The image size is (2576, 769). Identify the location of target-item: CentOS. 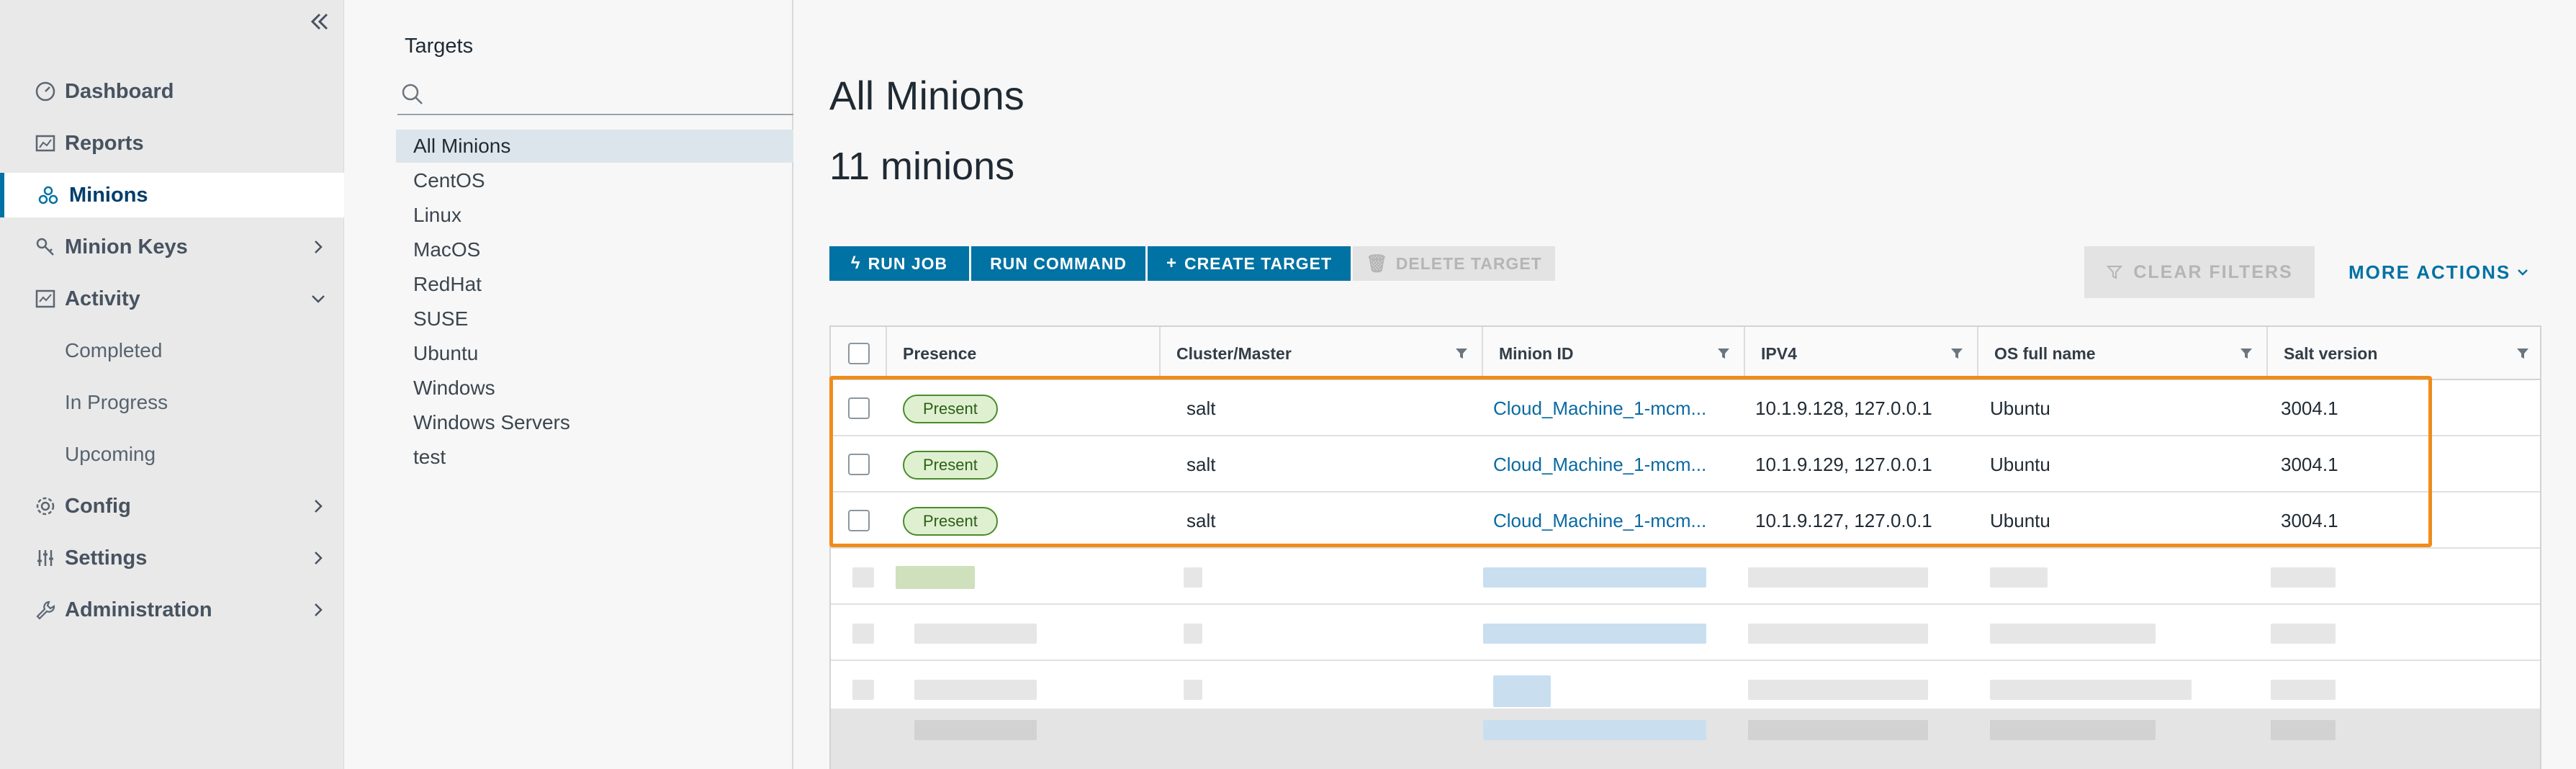
(594, 180).